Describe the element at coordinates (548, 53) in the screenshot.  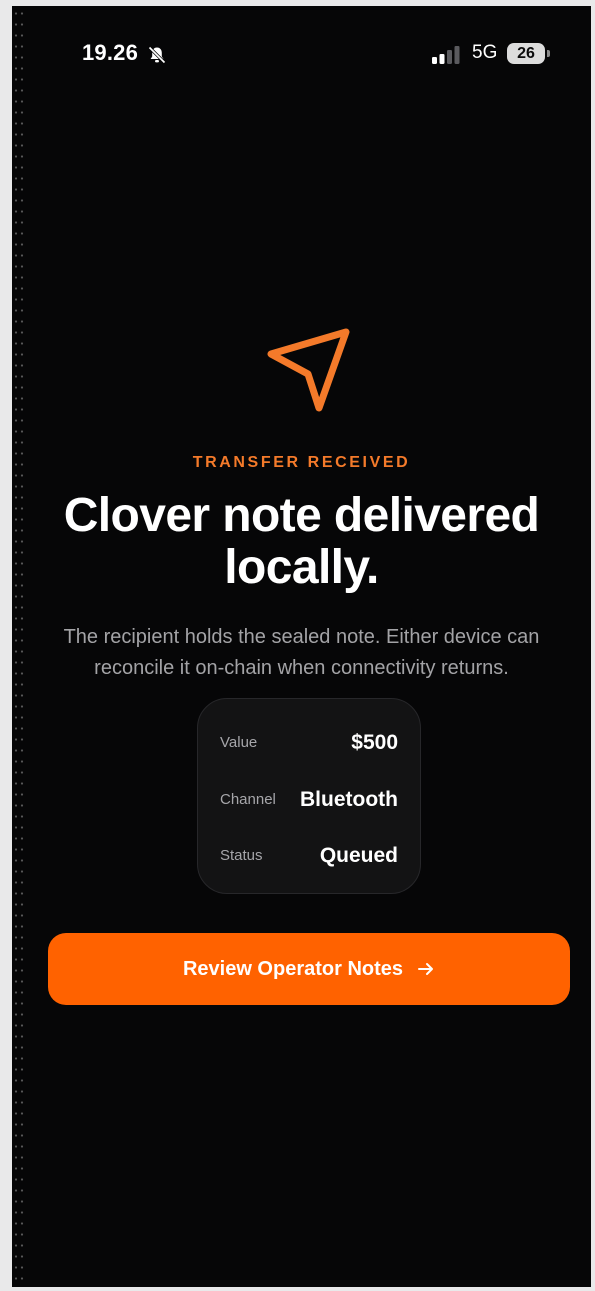
I see `battery-tip` at that location.